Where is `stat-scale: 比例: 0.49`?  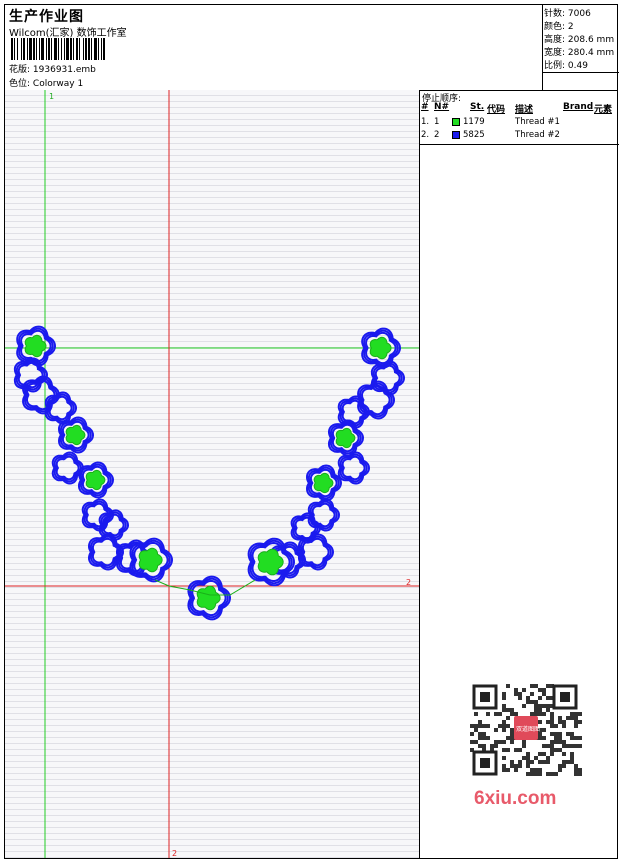
stat-scale: 比例: 0.49 is located at coordinates (566, 66).